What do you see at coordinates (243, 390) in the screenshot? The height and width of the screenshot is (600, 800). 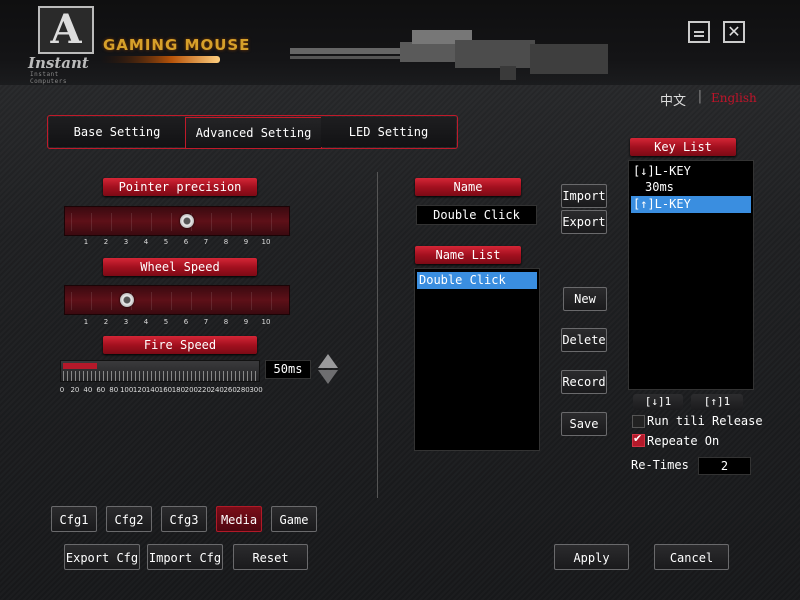 I see `scale-tick-label: 280` at bounding box center [243, 390].